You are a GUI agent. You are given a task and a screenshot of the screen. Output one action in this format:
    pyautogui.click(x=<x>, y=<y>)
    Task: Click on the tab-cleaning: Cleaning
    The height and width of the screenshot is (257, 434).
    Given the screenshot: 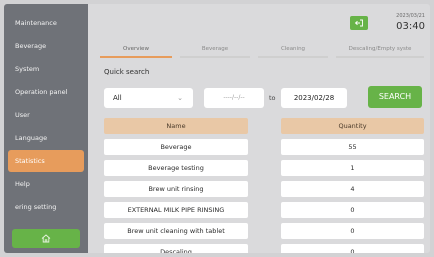 What is the action you would take?
    pyautogui.click(x=293, y=51)
    